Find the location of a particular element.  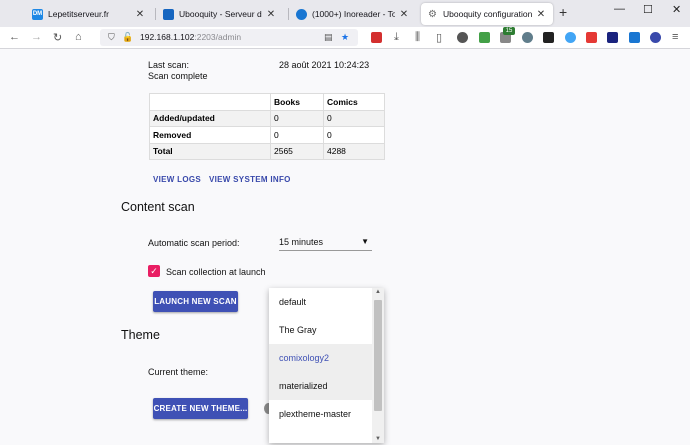

insecure-lock-icon: 🔓 is located at coordinates (127, 37).